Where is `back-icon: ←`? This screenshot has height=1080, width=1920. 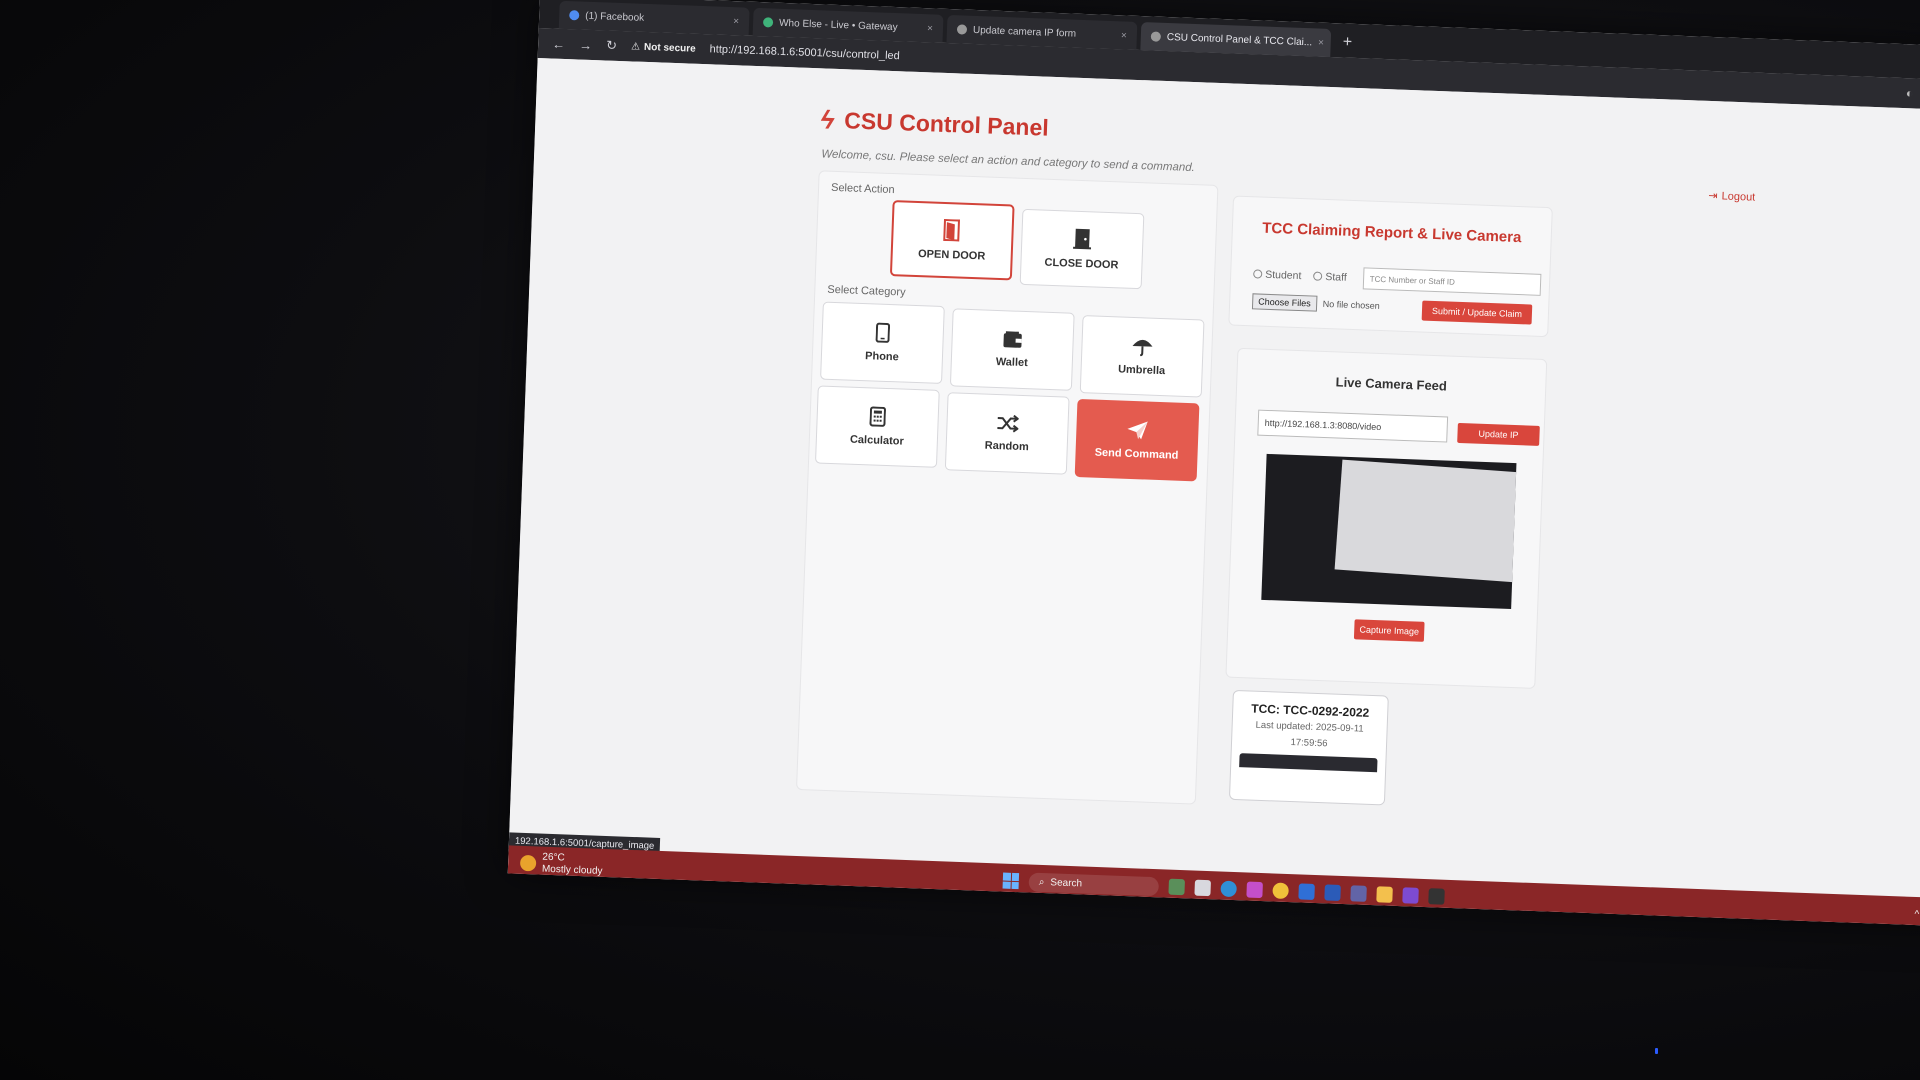 back-icon: ← is located at coordinates (559, 43).